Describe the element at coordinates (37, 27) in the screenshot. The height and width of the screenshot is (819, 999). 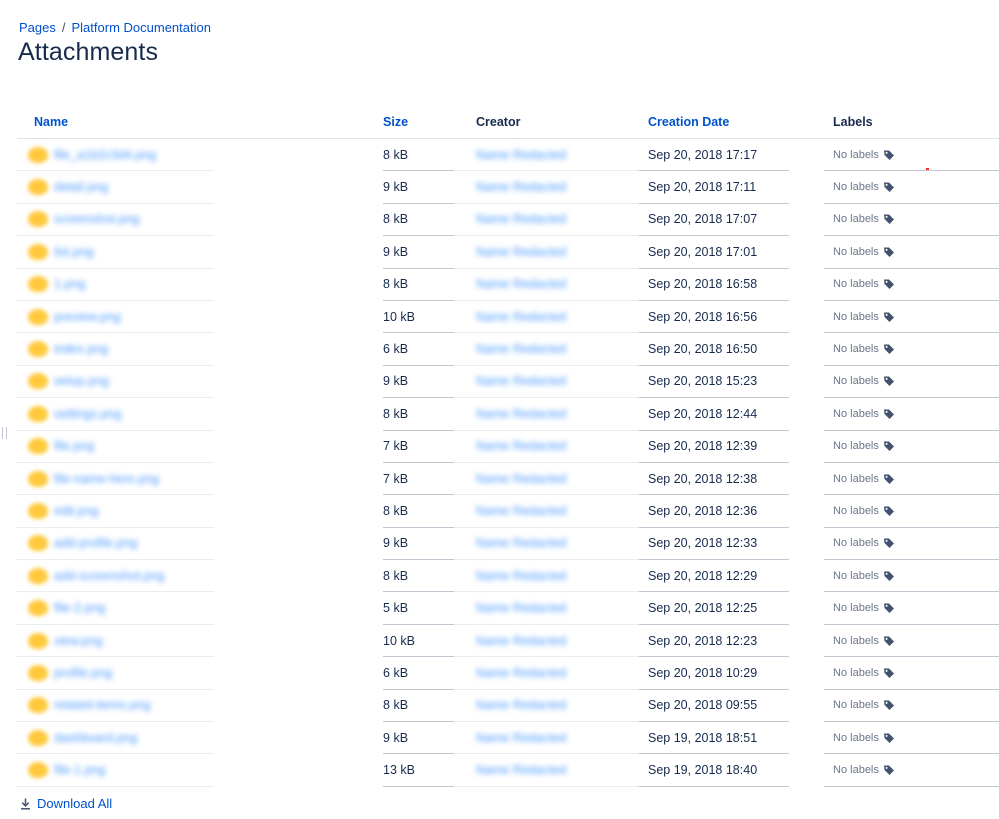
I see `breadcrumb-pages-link: Pages` at that location.